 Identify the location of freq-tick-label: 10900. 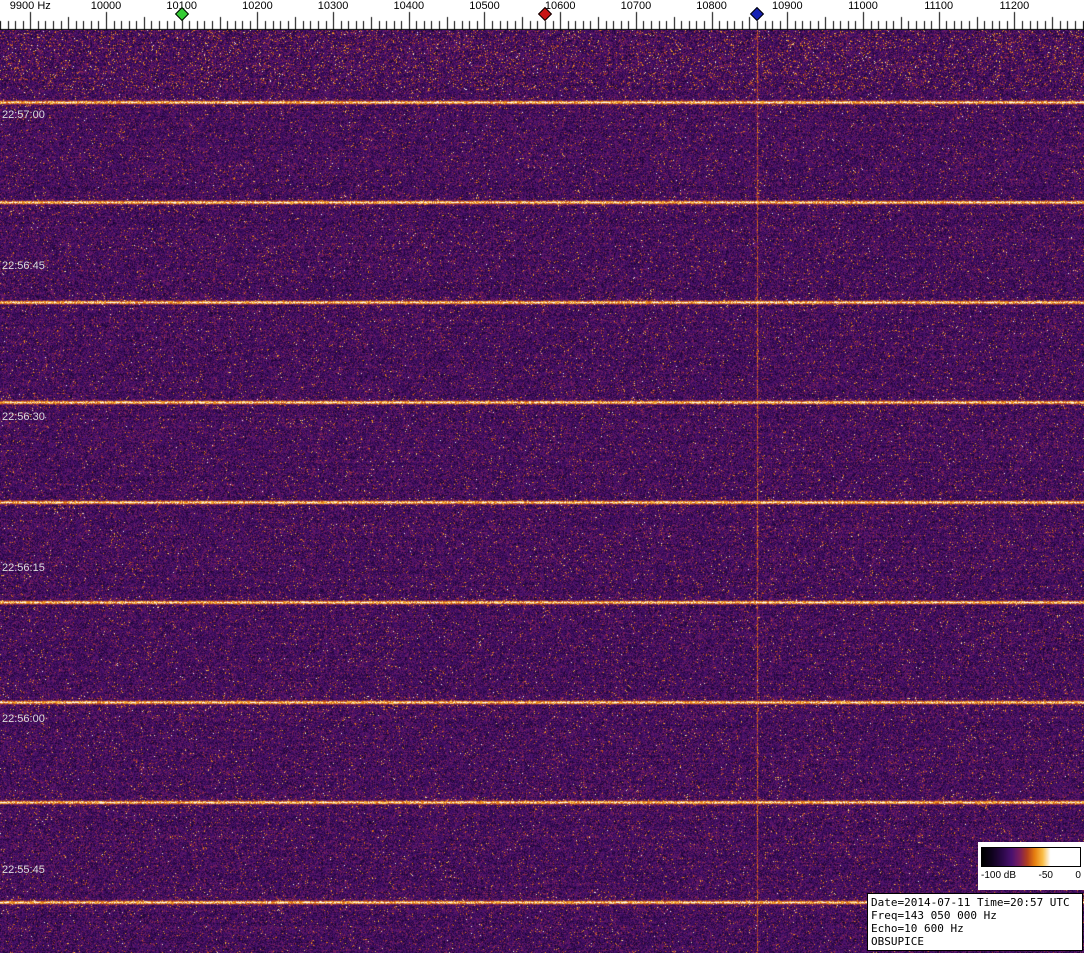
(787, 6).